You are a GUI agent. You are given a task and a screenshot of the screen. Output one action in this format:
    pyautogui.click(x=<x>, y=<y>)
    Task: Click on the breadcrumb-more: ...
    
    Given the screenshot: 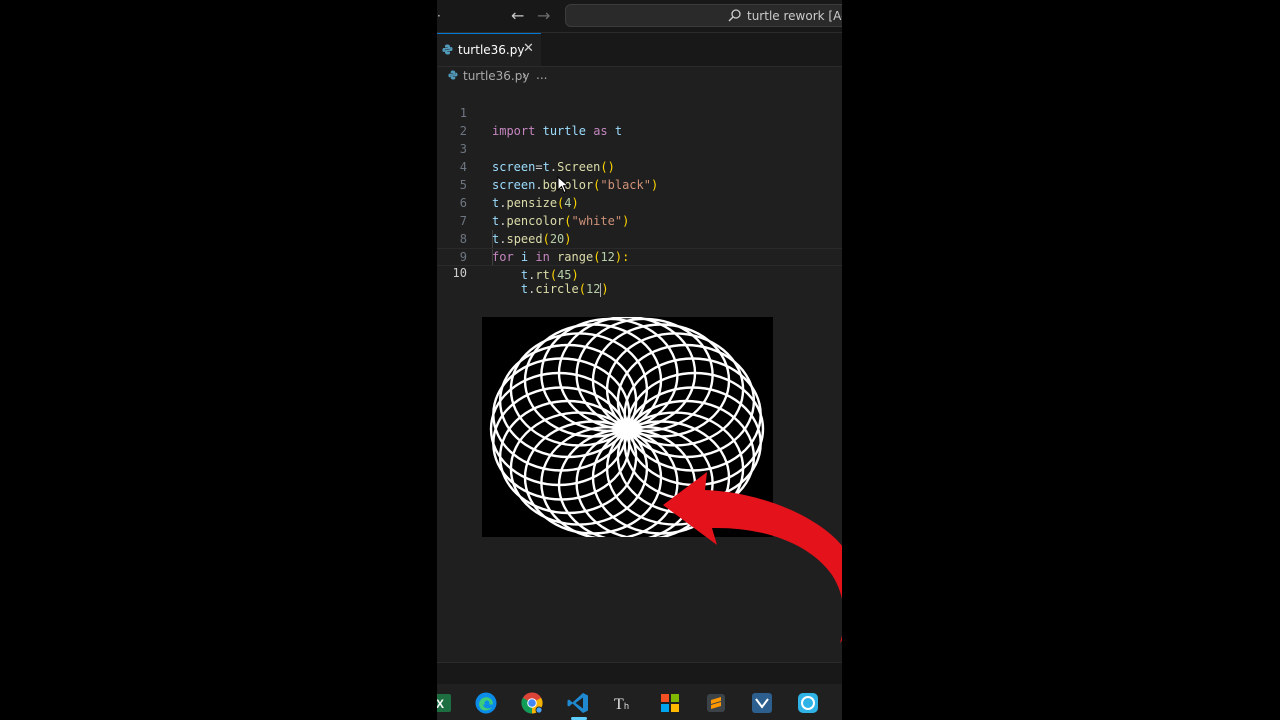 What is the action you would take?
    pyautogui.click(x=541, y=75)
    